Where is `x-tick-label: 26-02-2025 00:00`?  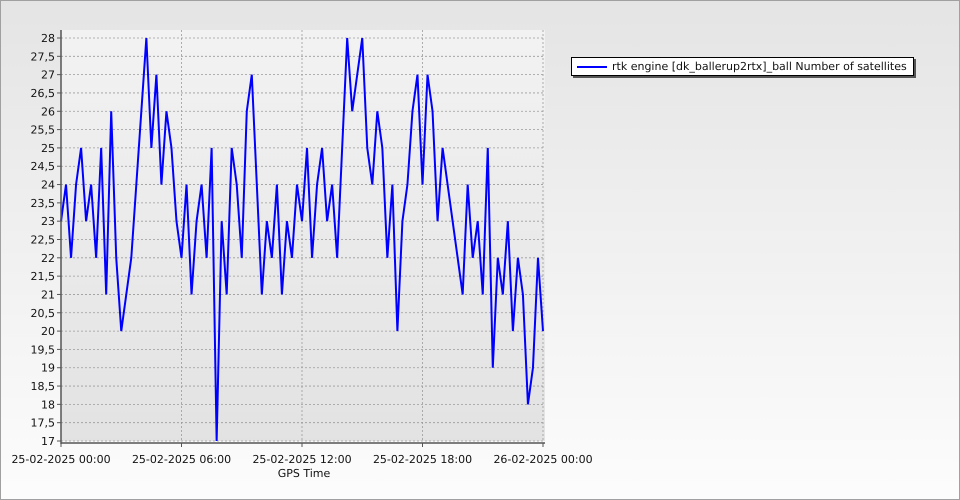
x-tick-label: 26-02-2025 00:00 is located at coordinates (543, 459).